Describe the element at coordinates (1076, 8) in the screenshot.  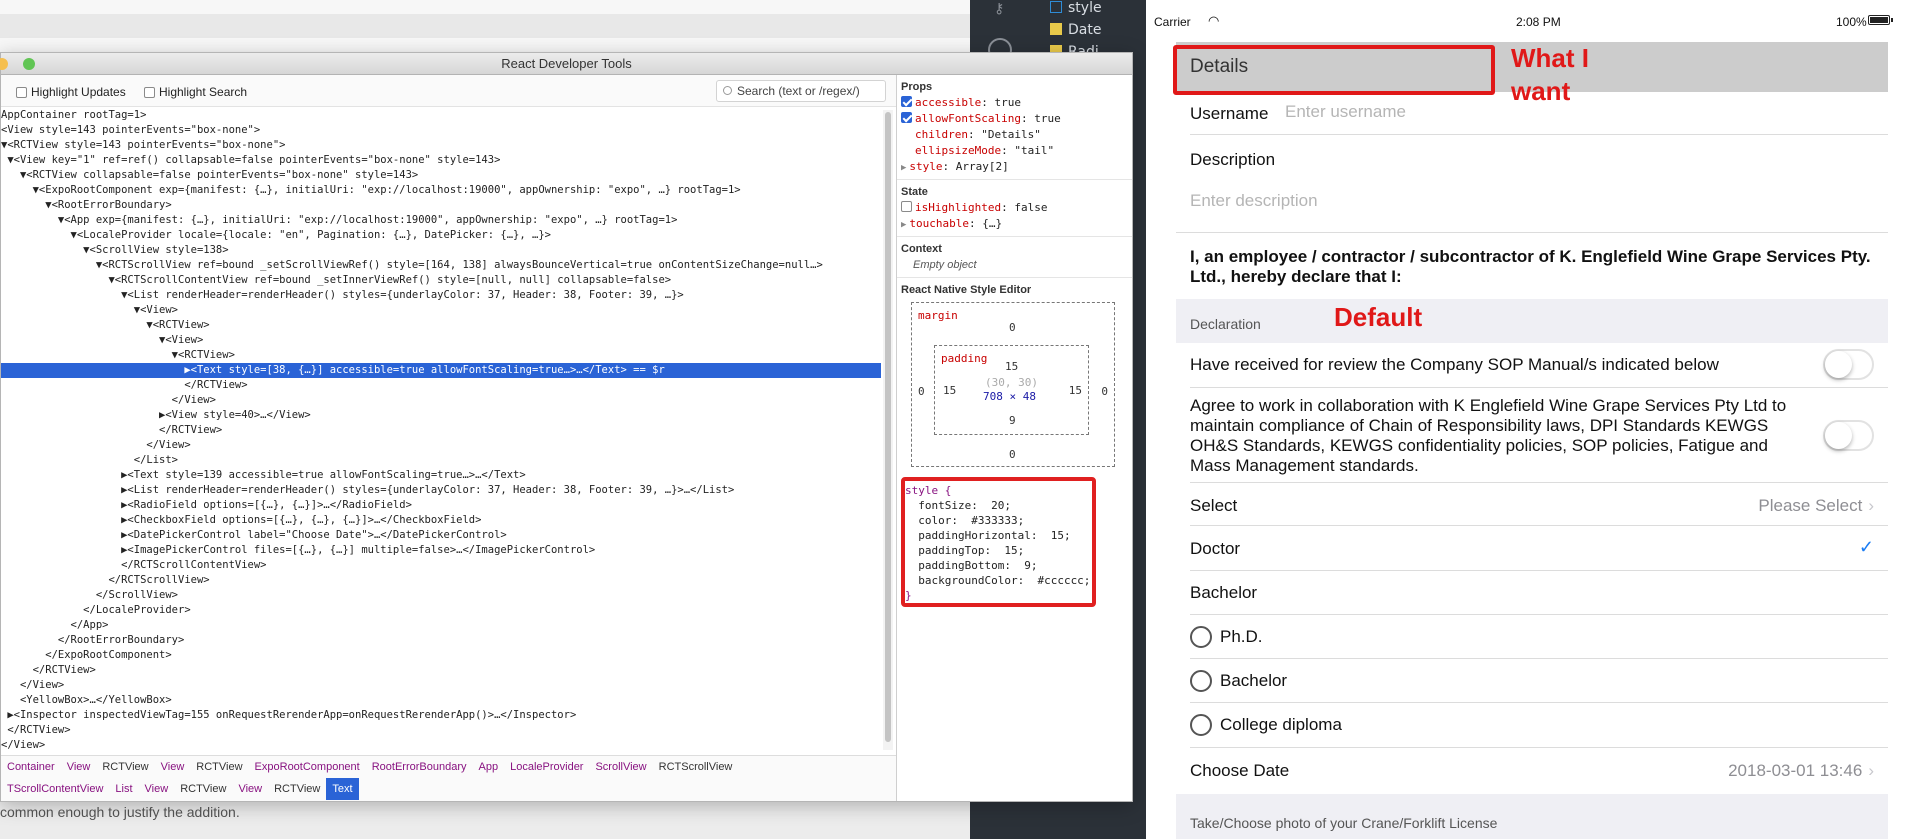
I see `file-item-style: style` at that location.